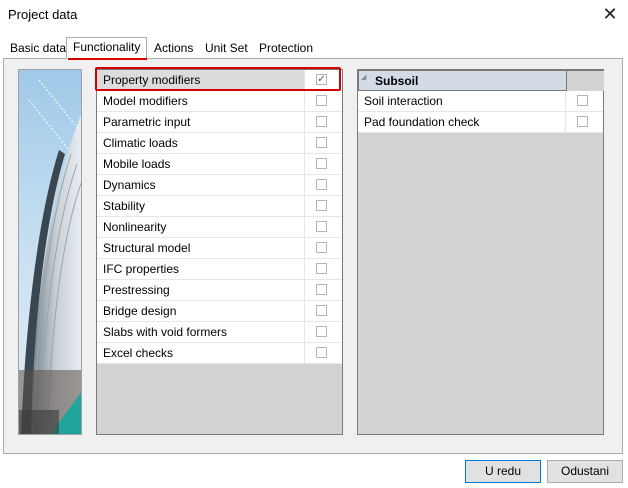  Describe the element at coordinates (43, 14) in the screenshot. I see `window-title: Project data` at that location.